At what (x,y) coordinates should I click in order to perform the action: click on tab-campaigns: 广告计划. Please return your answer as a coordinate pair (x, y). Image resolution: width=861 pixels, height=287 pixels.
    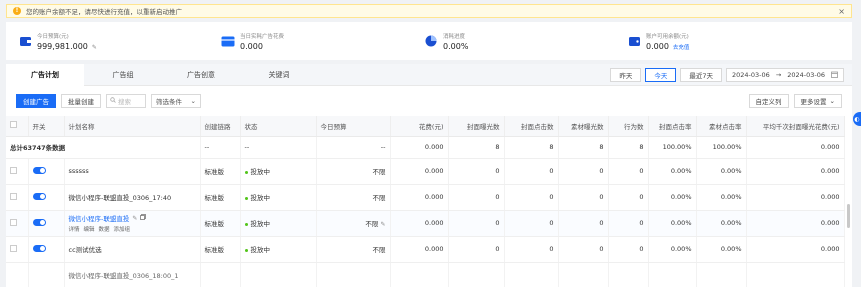
    Looking at the image, I should click on (45, 75).